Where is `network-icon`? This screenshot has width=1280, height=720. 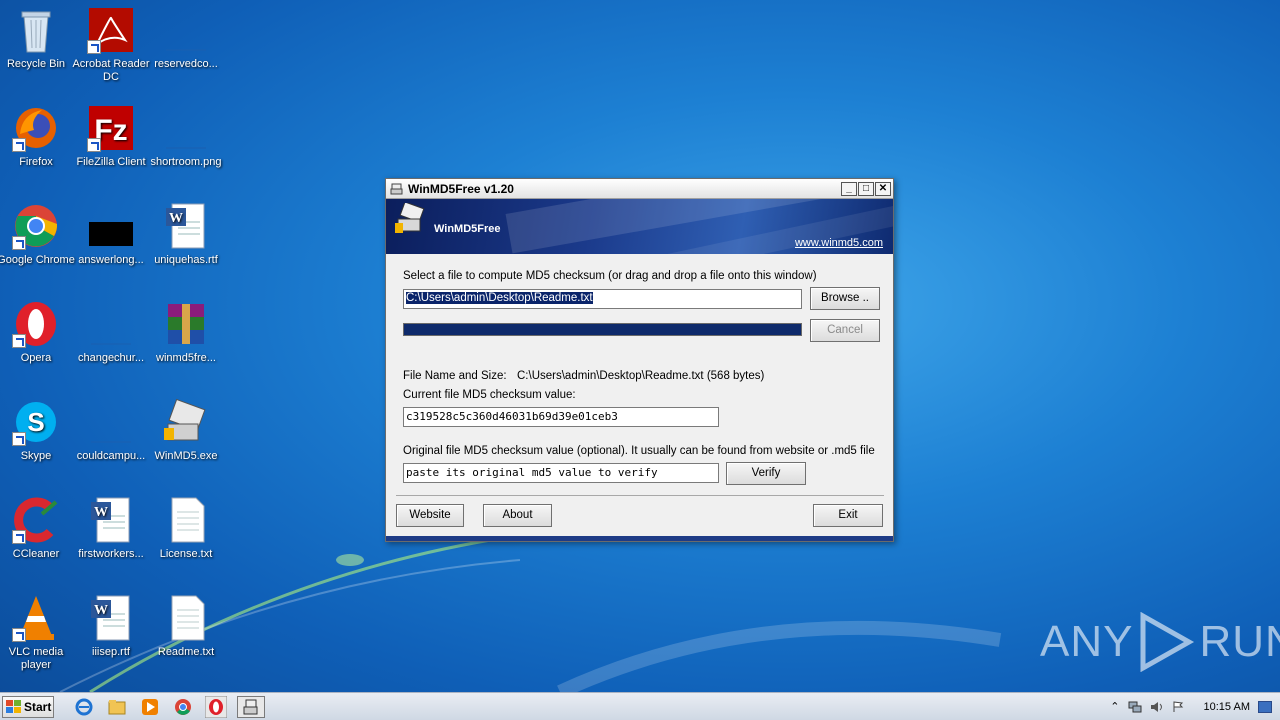 network-icon is located at coordinates (1135, 707).